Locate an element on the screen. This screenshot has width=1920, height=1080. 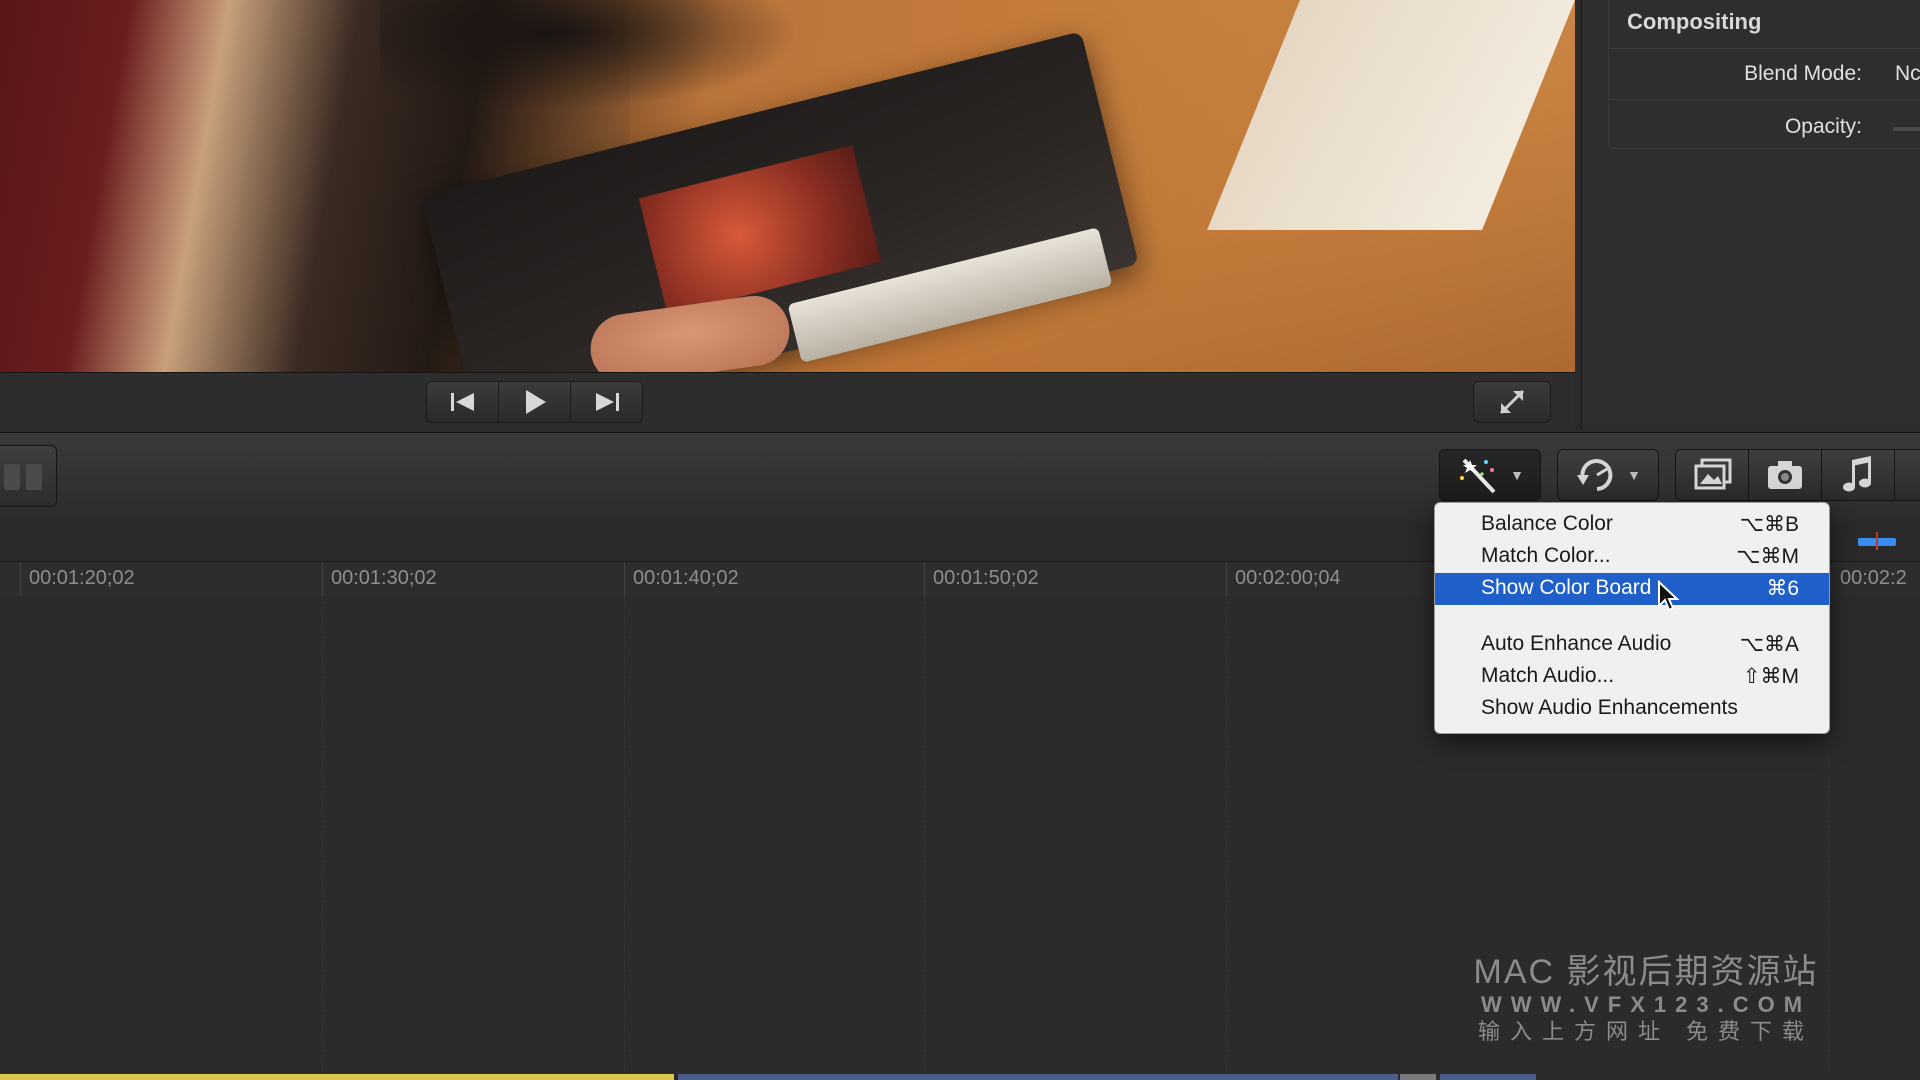
retime-button: ▼ is located at coordinates (1608, 475).